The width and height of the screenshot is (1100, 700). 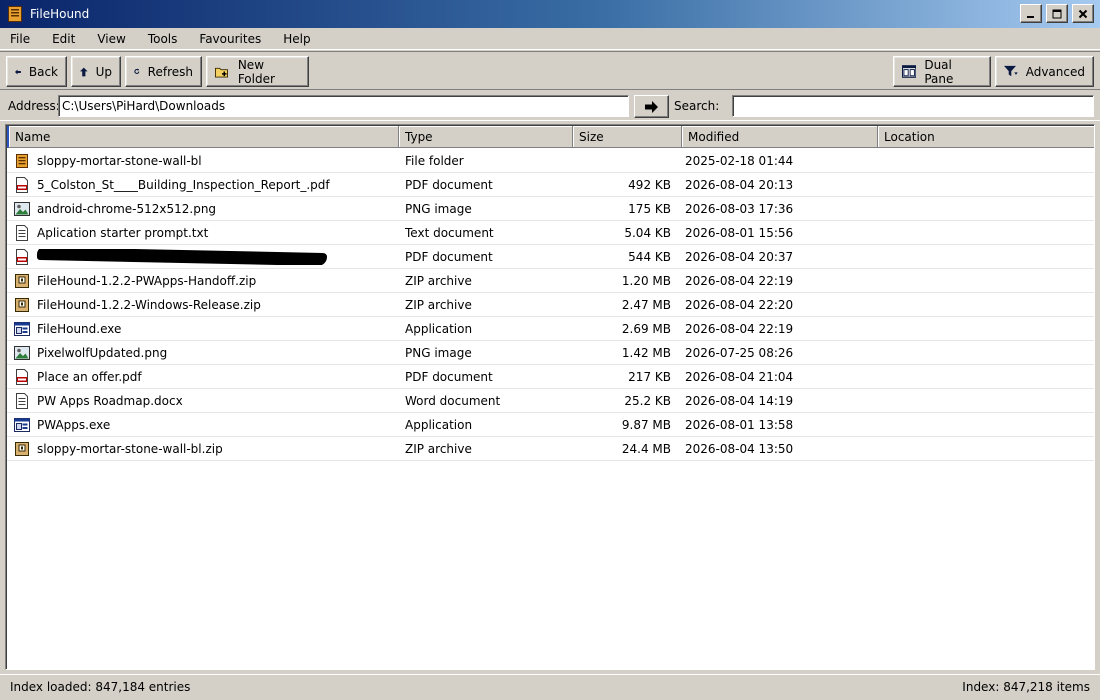 I want to click on file-modified: 2026-07-25 08:26, so click(x=739, y=352).